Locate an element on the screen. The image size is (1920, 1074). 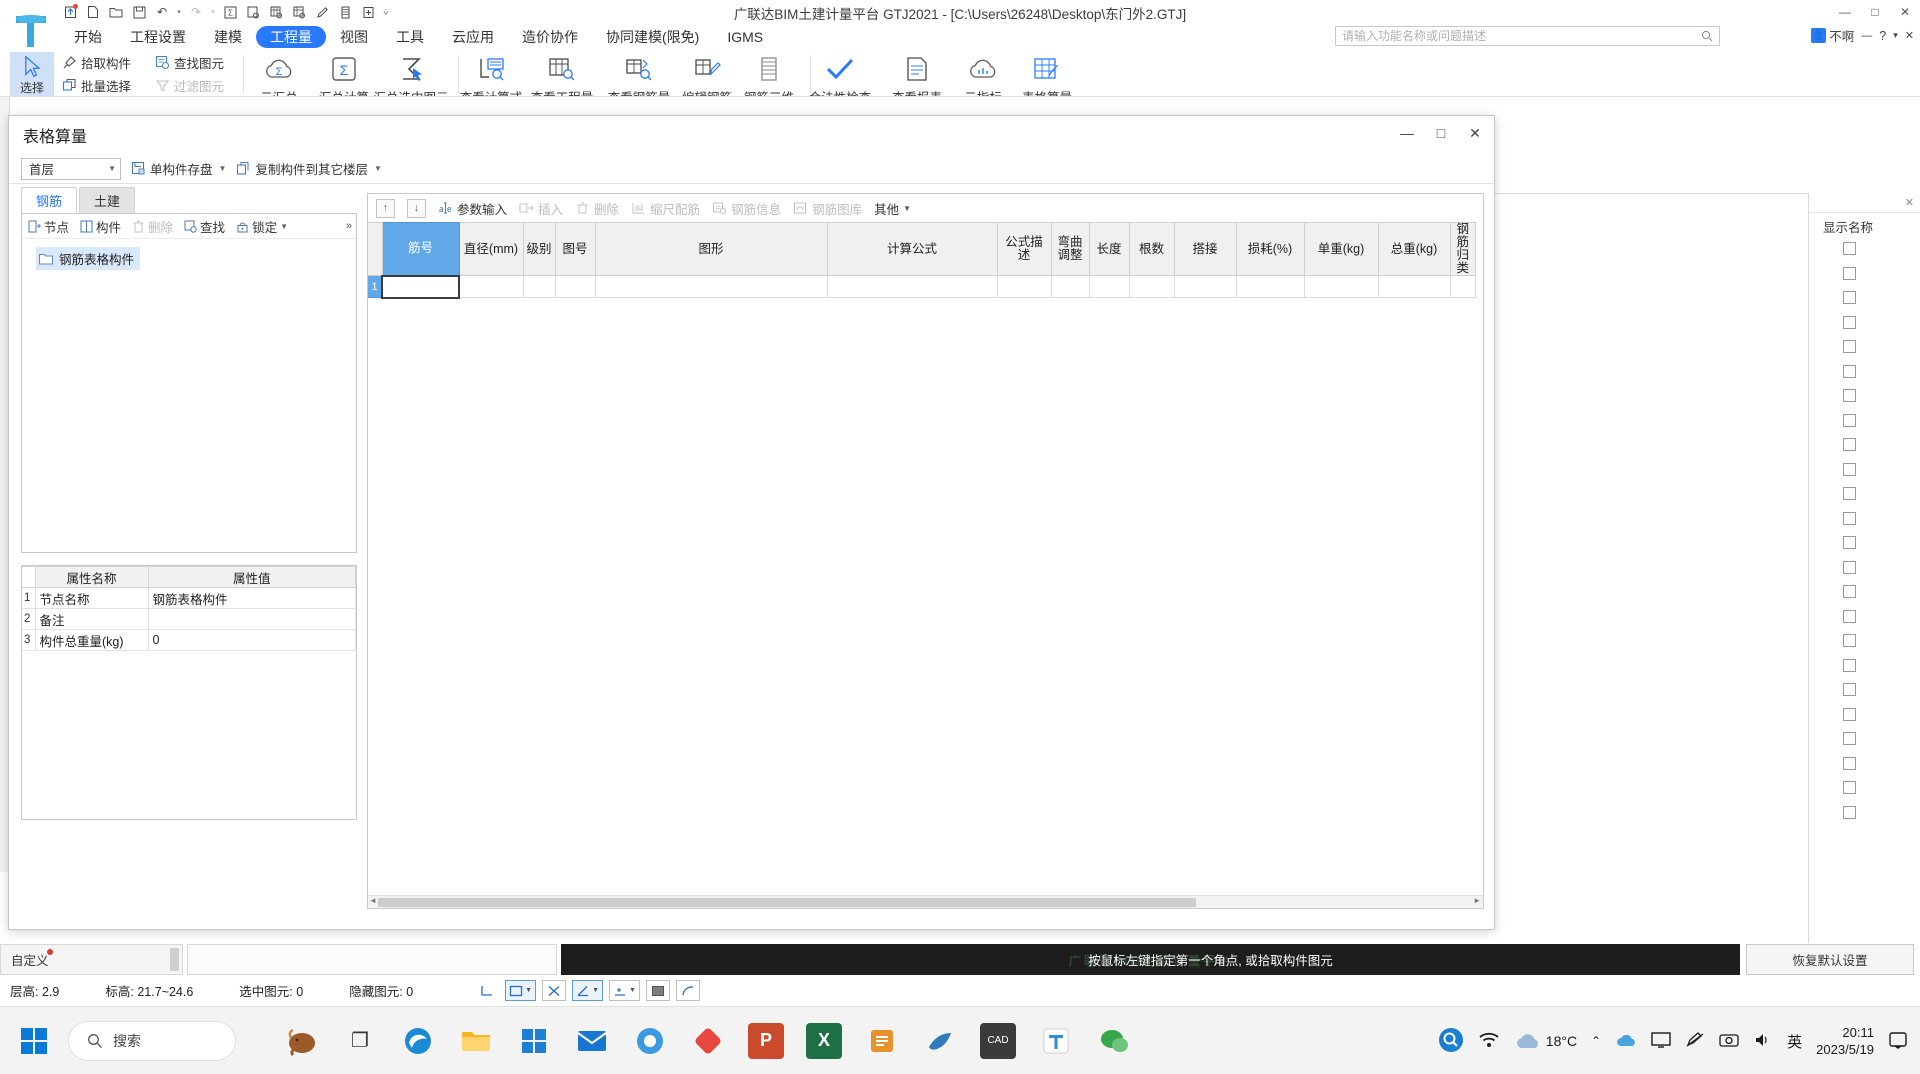
copy-component-button: 复制构件到其它楼层 ▼ is located at coordinates (309, 168).